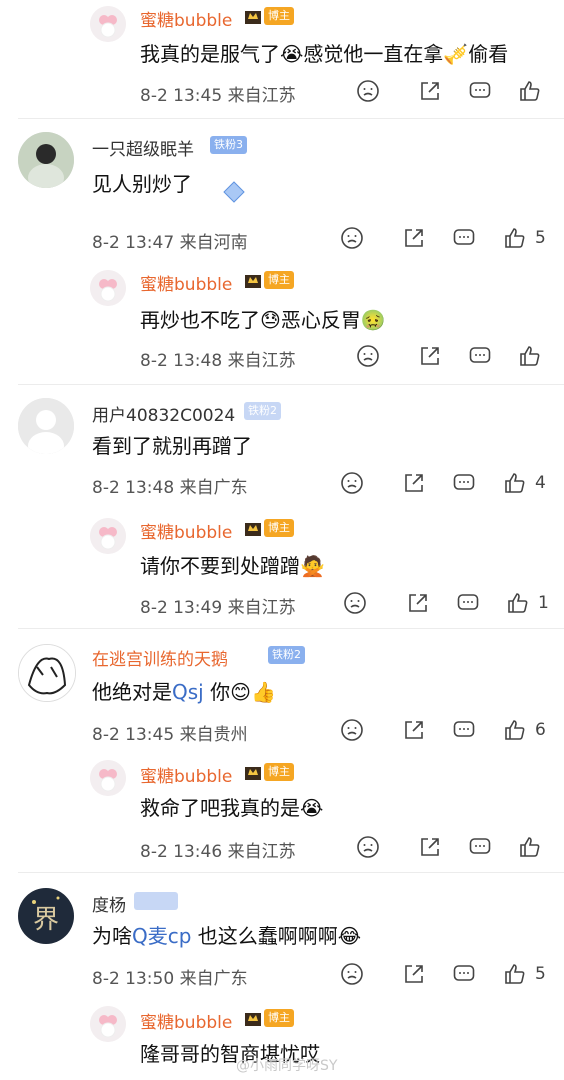 The height and width of the screenshot is (1080, 564). I want to click on comment-text: 救命了吧我真的是😭, so click(232, 808).